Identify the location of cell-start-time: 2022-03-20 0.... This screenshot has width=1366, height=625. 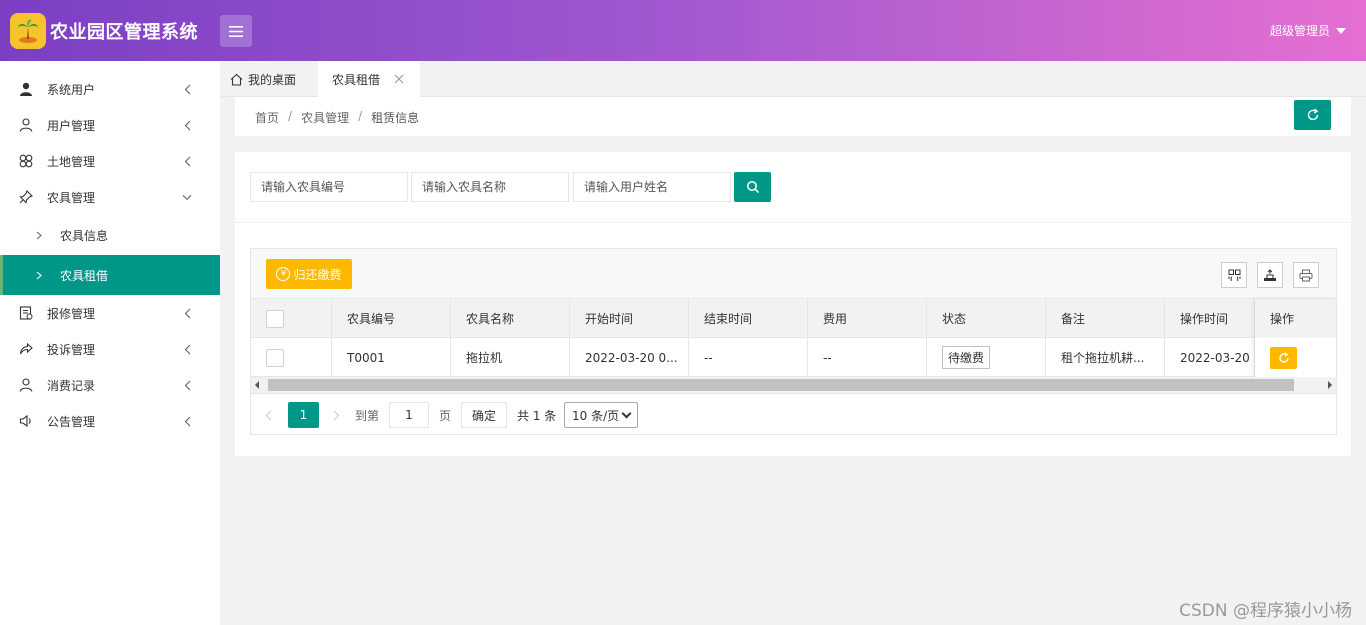
(629, 357).